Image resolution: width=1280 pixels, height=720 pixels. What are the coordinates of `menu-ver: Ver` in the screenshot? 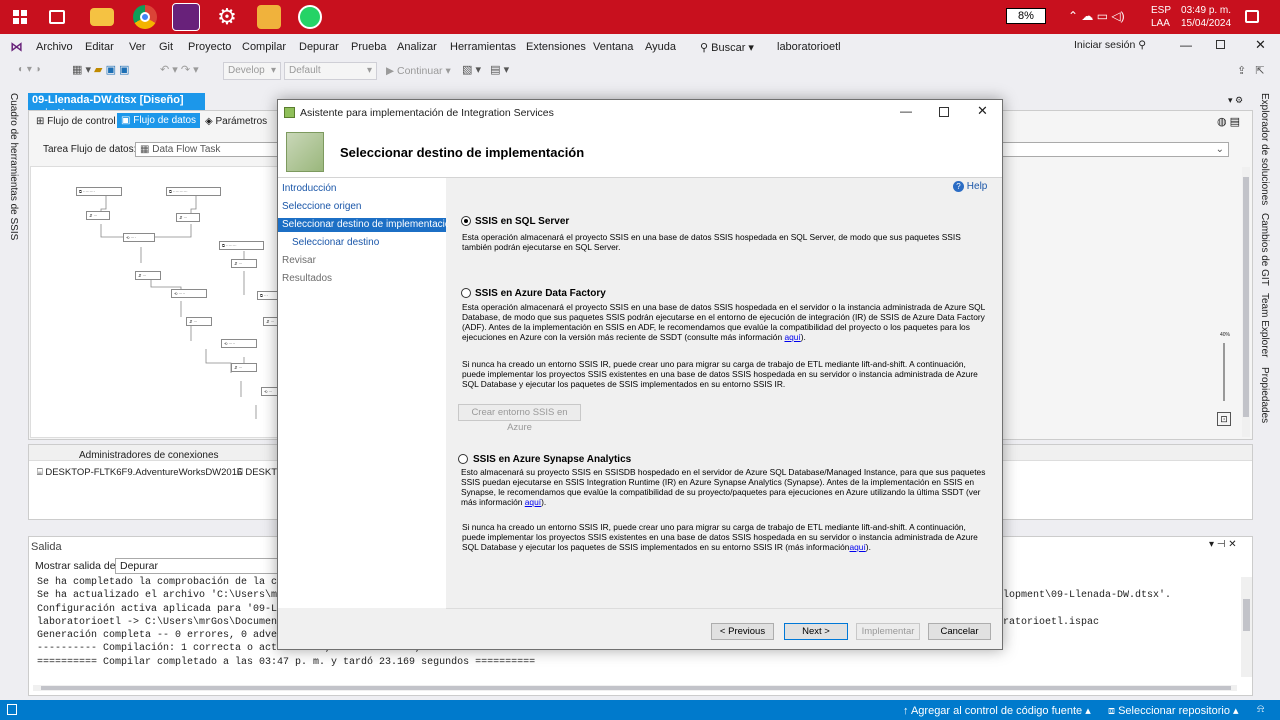 It's located at (137, 47).